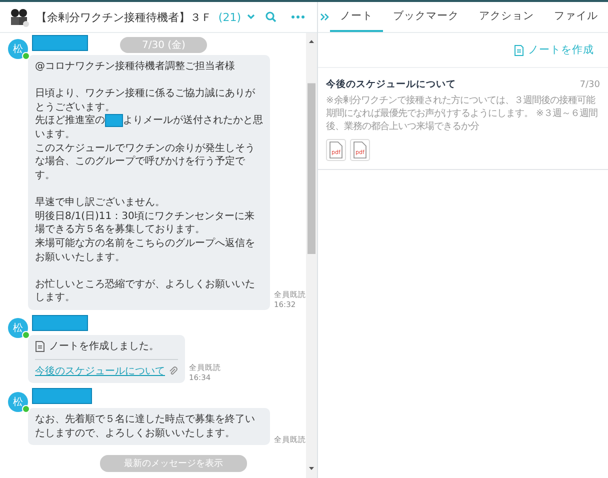 This screenshot has width=608, height=478. Describe the element at coordinates (391, 84) in the screenshot. I see `note-title: 今後のスケジュールについて` at that location.